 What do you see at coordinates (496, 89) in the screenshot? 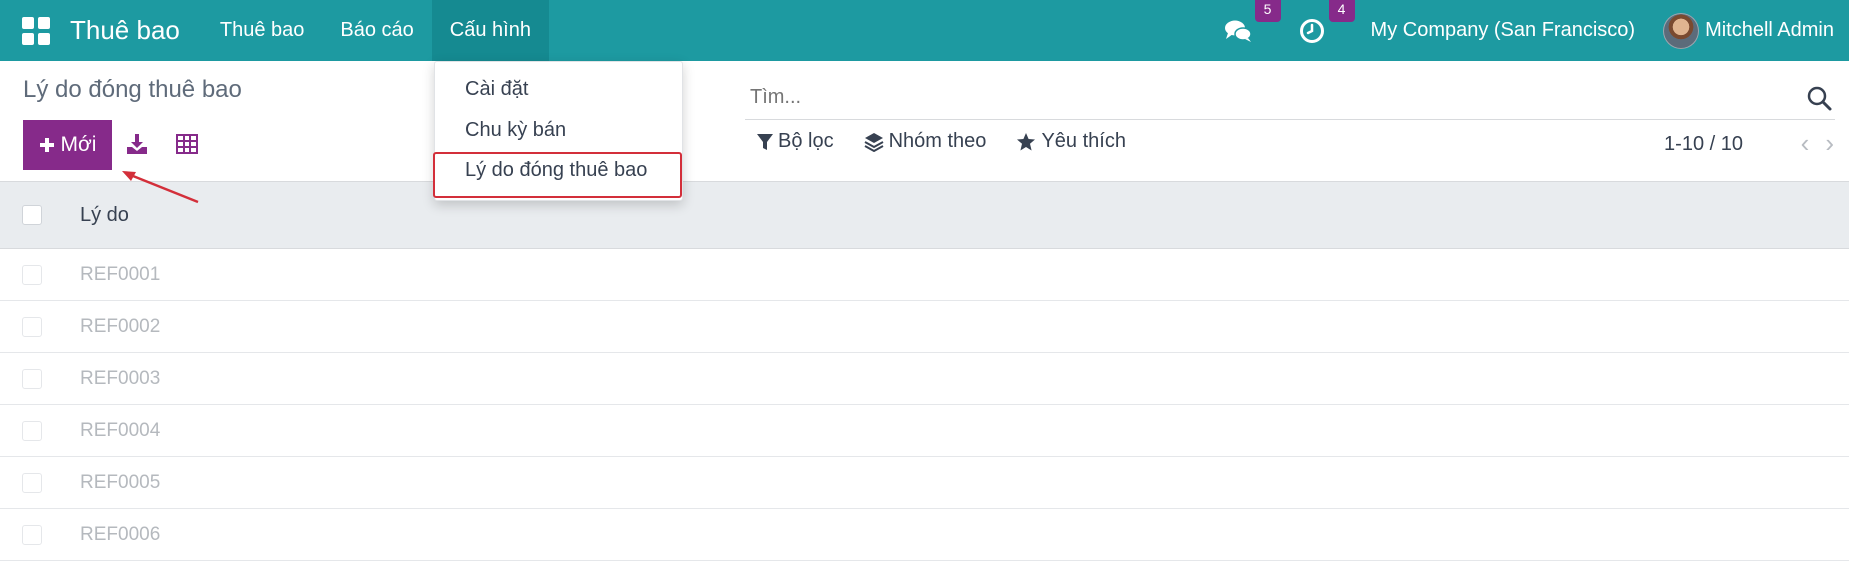
I see `dropdown-item-settings: Cài đặt` at bounding box center [496, 89].